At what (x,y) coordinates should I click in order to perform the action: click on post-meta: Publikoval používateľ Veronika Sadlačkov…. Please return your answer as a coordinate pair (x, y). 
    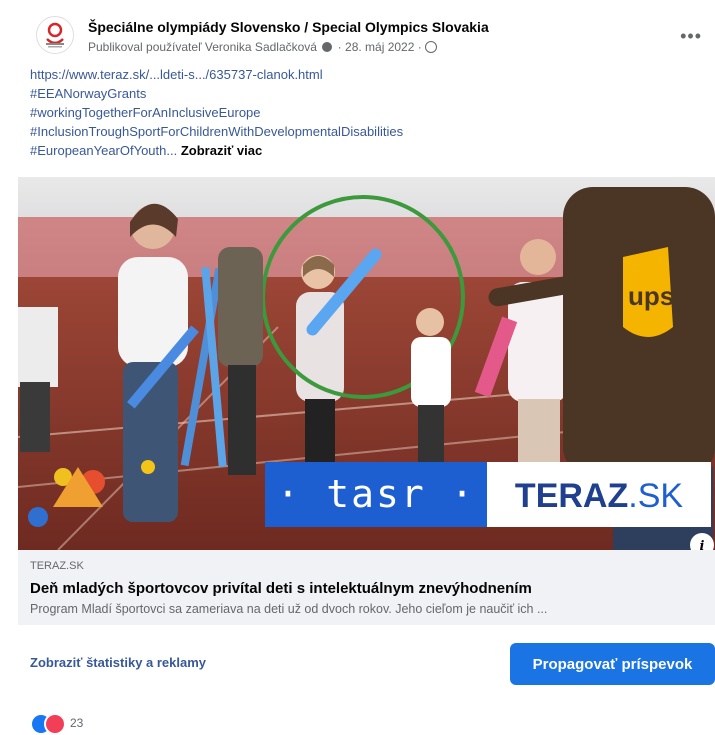
    Looking at the image, I should click on (263, 47).